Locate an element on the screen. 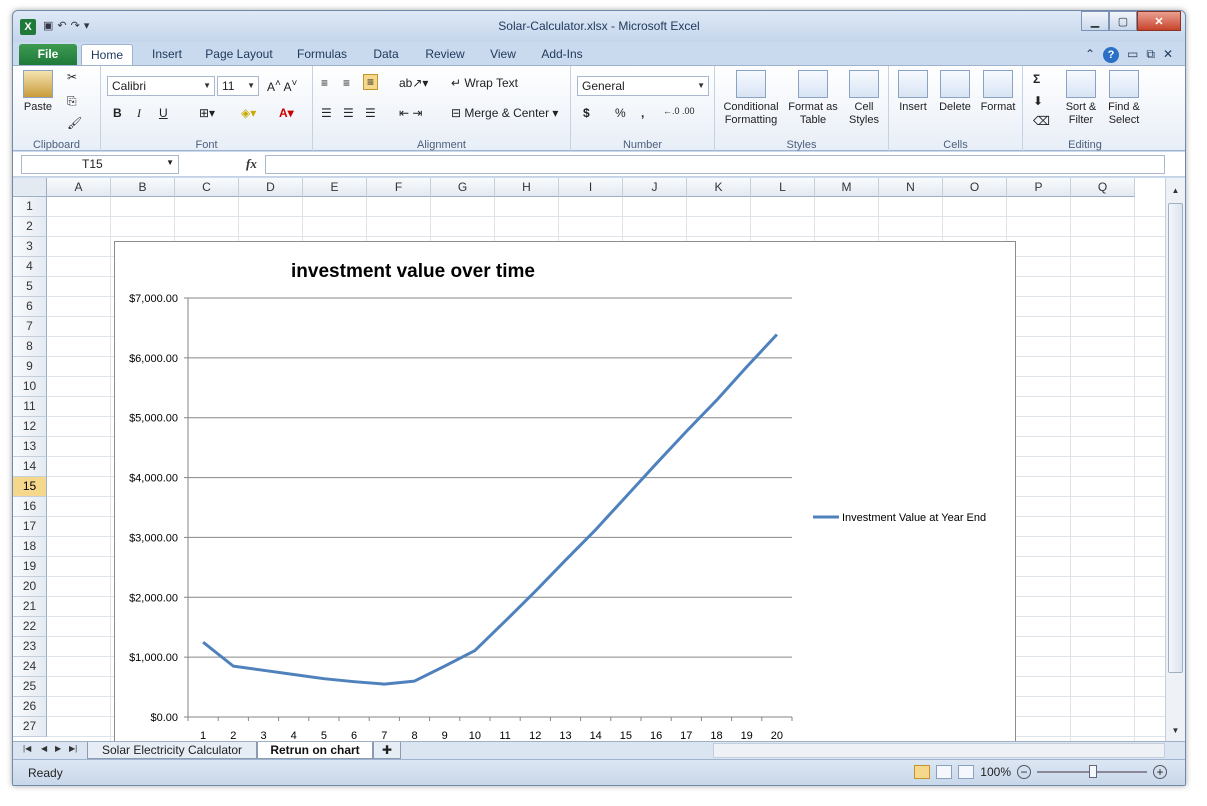 The image size is (1207, 806). fill-color-icon: ◈▾ is located at coordinates (248, 113).